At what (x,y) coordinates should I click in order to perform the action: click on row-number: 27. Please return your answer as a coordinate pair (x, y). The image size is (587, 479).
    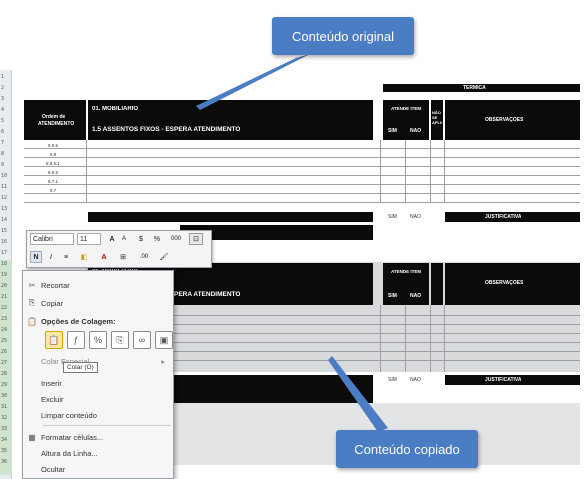
    Looking at the image, I should click on (4, 363).